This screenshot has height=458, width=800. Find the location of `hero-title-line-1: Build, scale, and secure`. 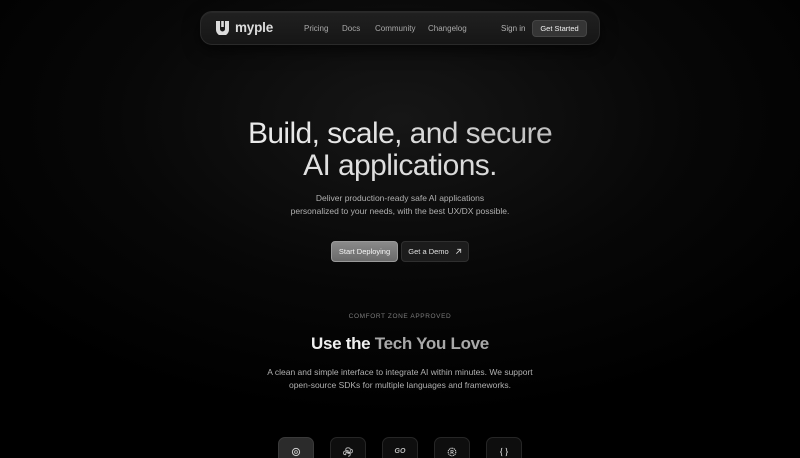

hero-title-line-1: Build, scale, and secure is located at coordinates (400, 134).